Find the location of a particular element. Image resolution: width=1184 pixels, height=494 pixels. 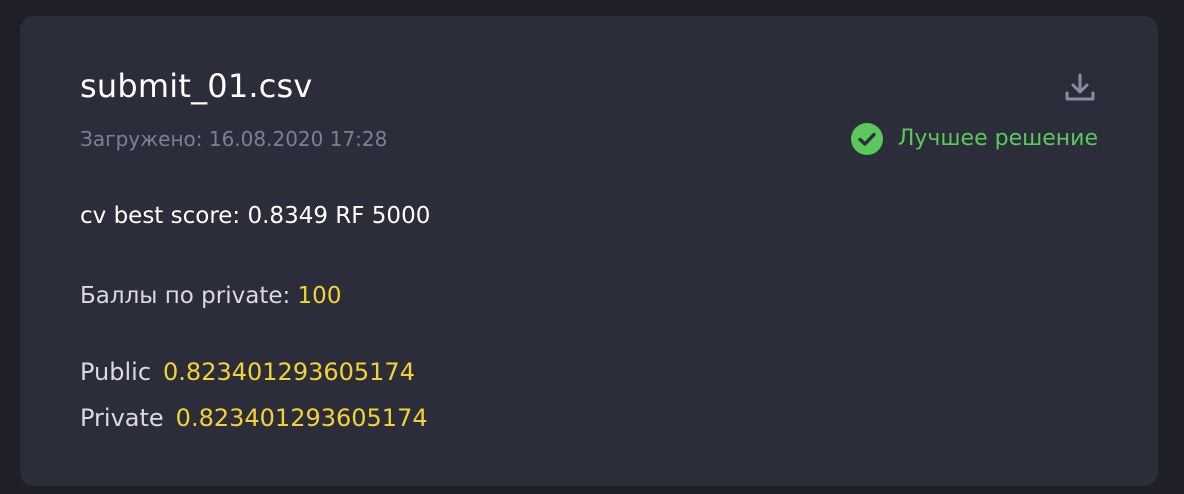

download-button is located at coordinates (1080, 88).